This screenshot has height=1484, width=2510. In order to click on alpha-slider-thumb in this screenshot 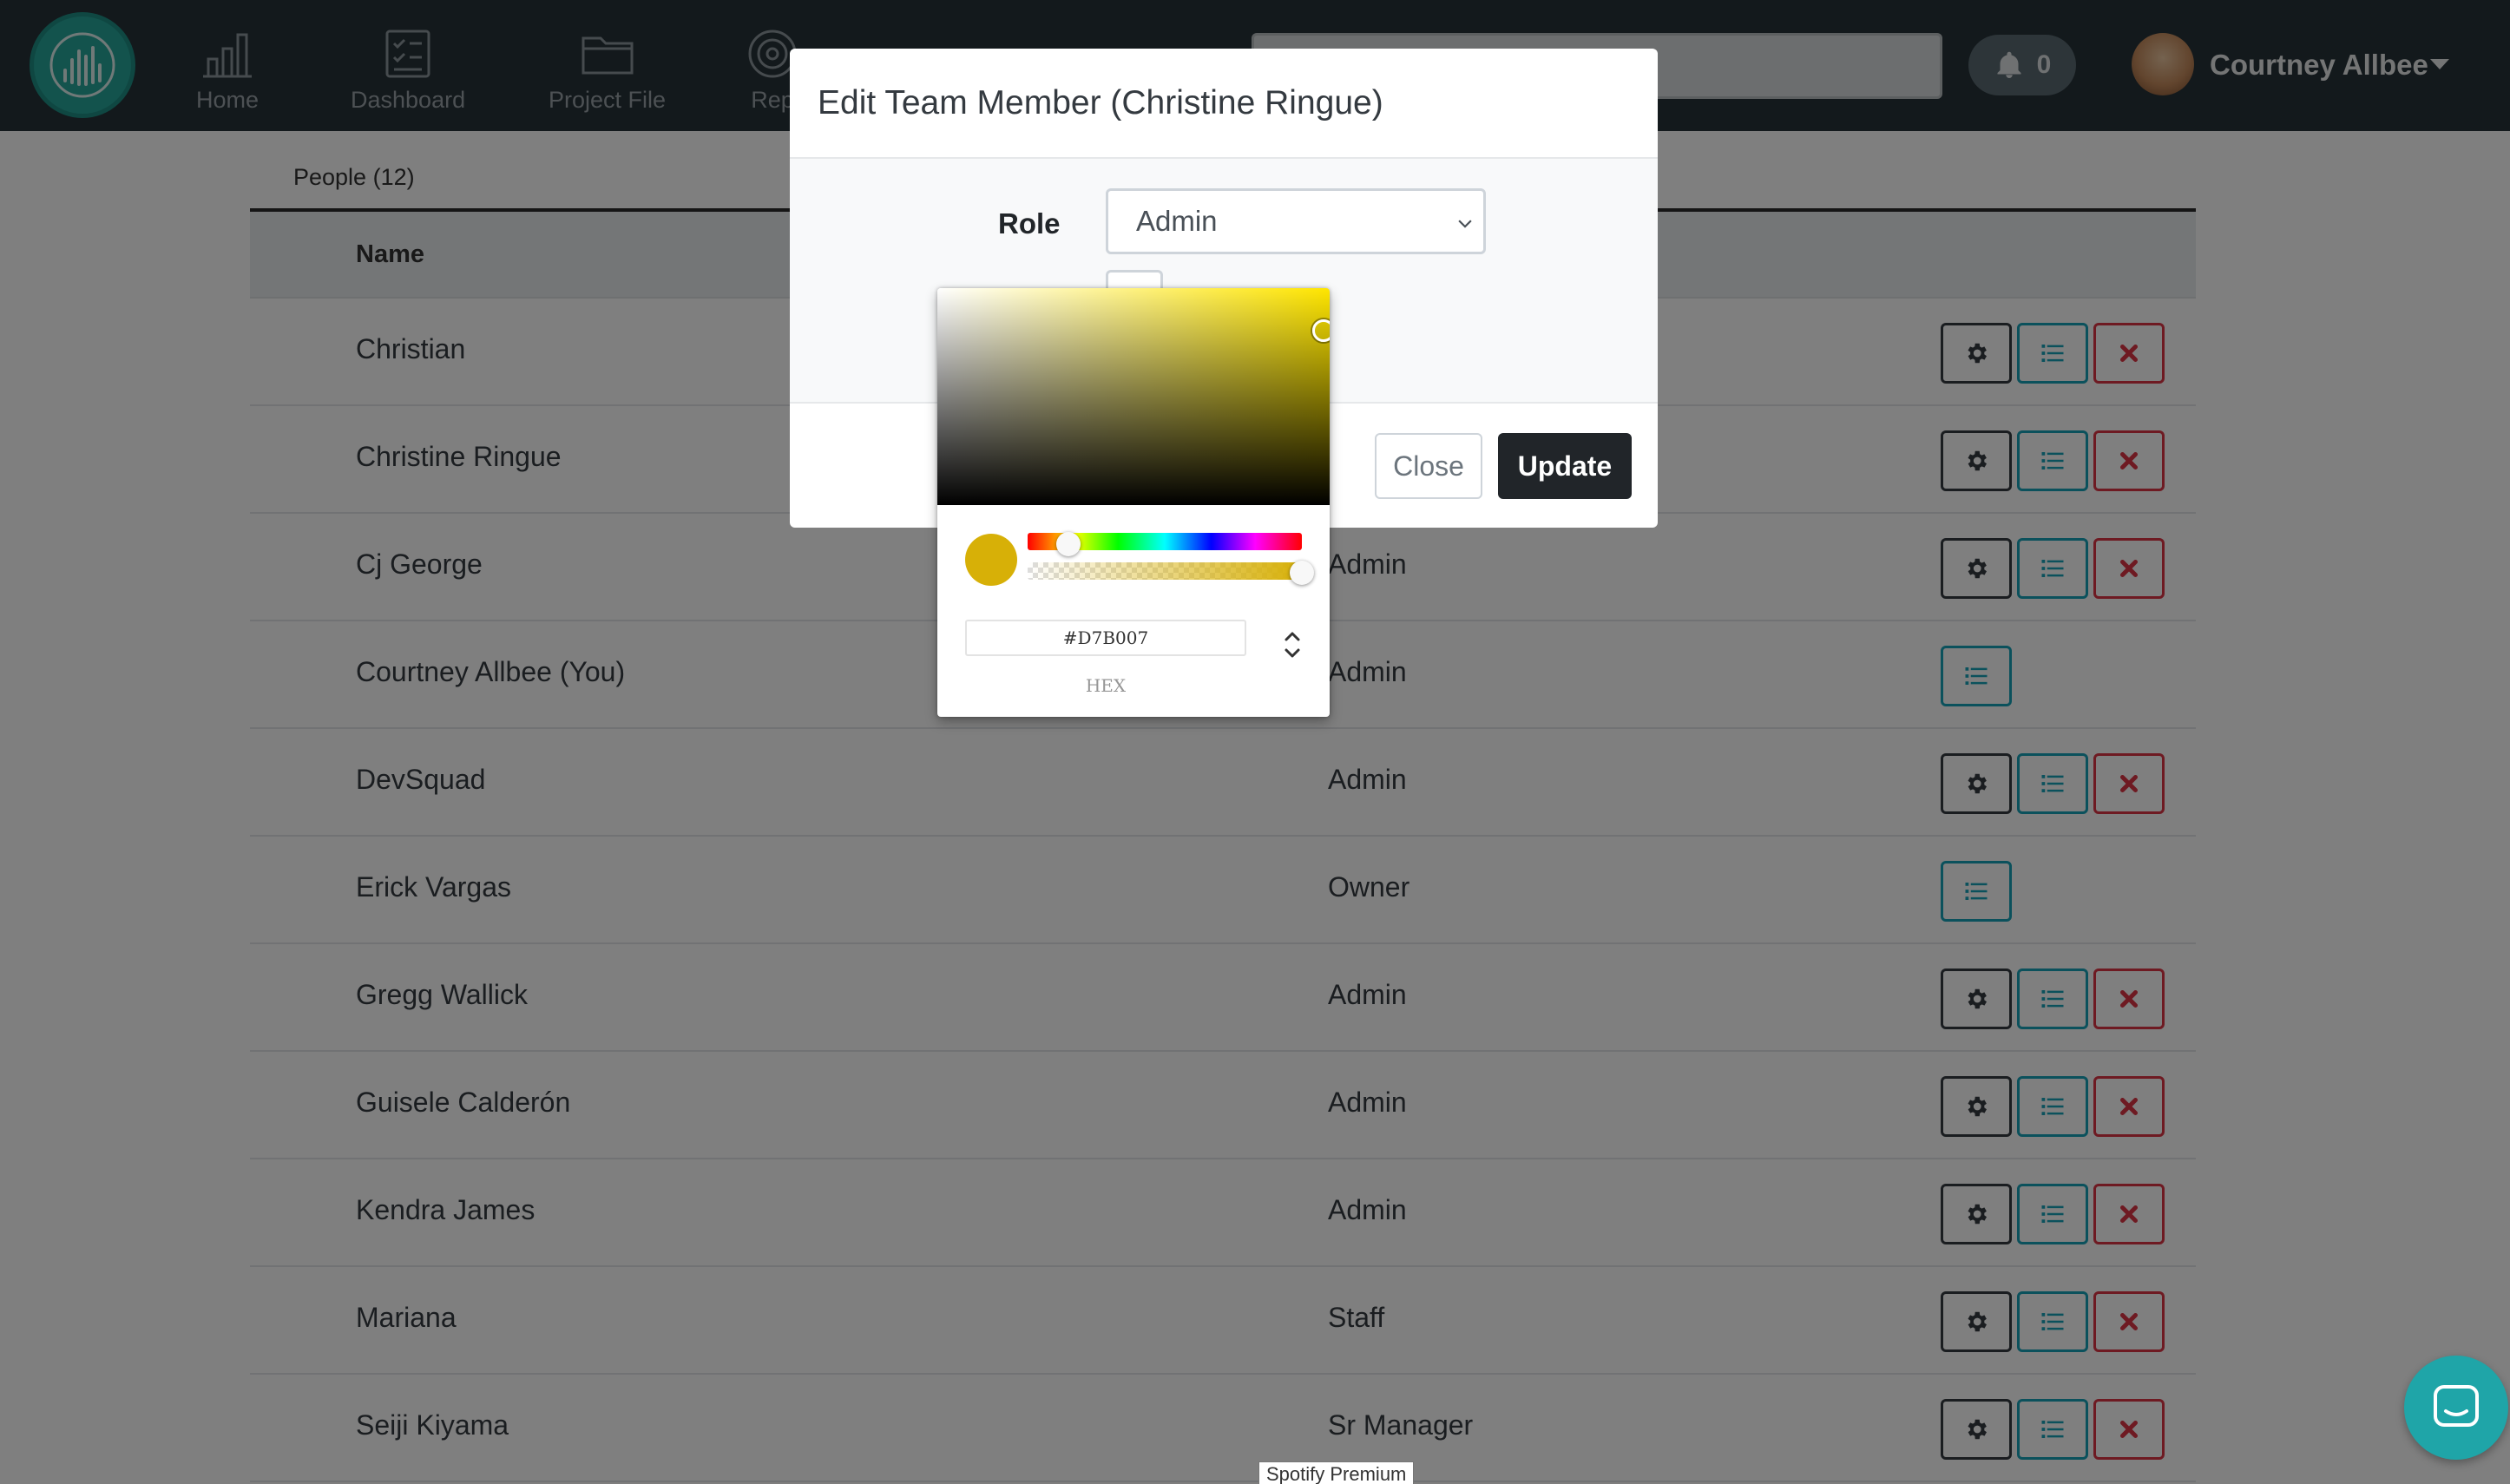, I will do `click(1302, 573)`.